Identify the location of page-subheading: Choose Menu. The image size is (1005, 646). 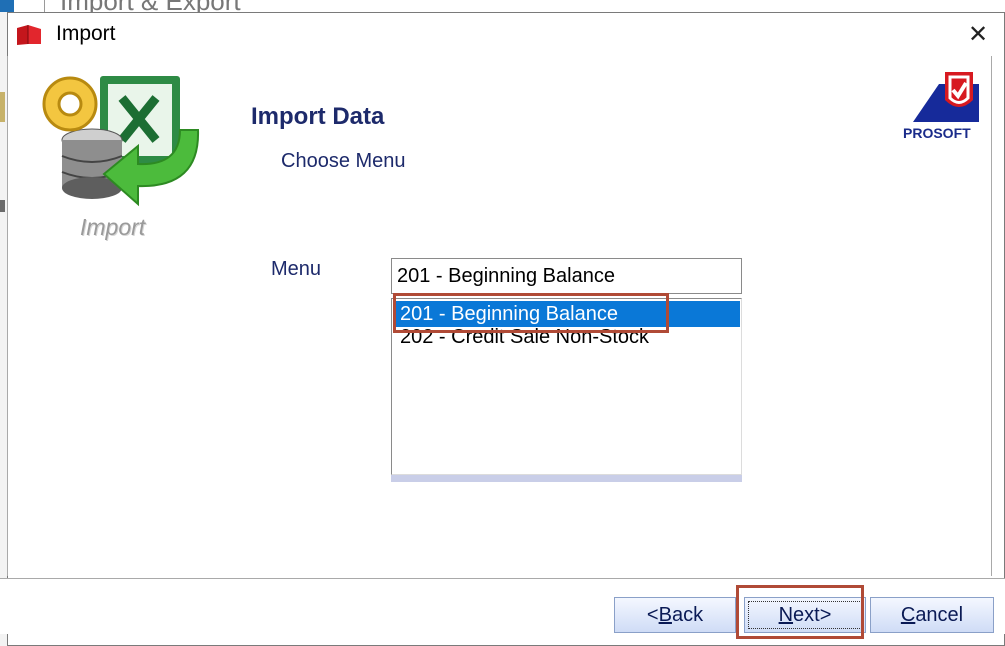
(343, 161).